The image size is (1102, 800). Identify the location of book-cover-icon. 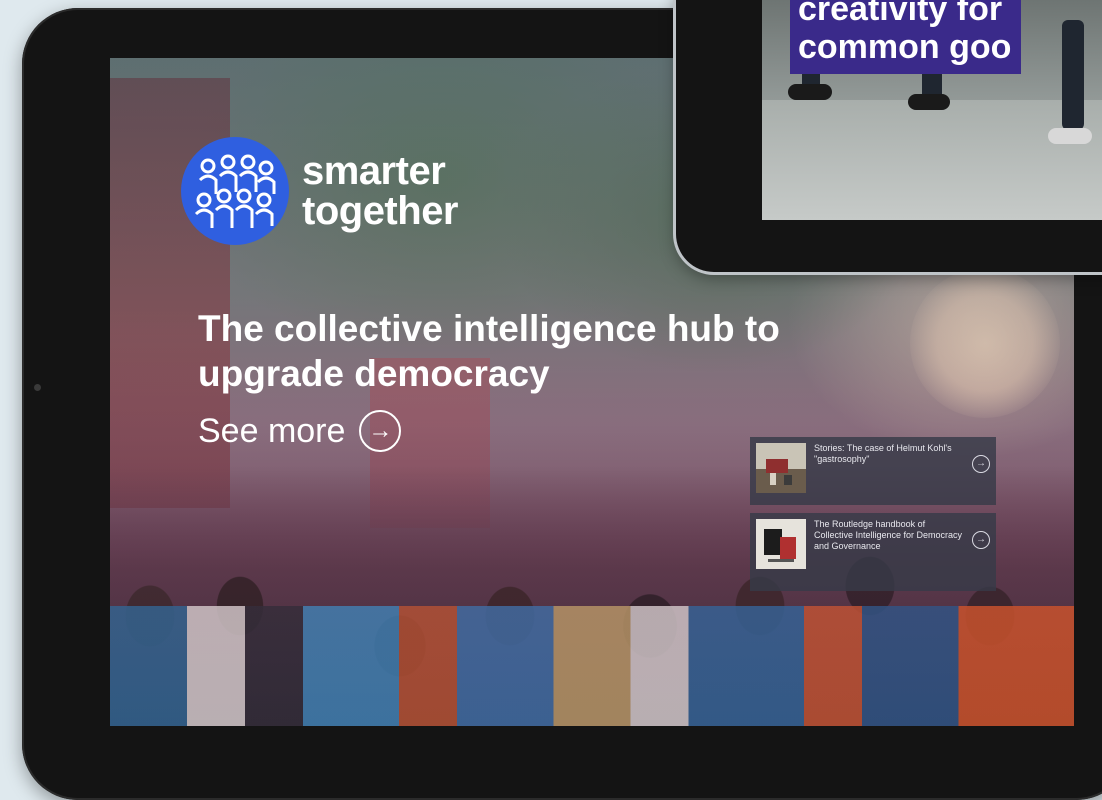
(781, 544).